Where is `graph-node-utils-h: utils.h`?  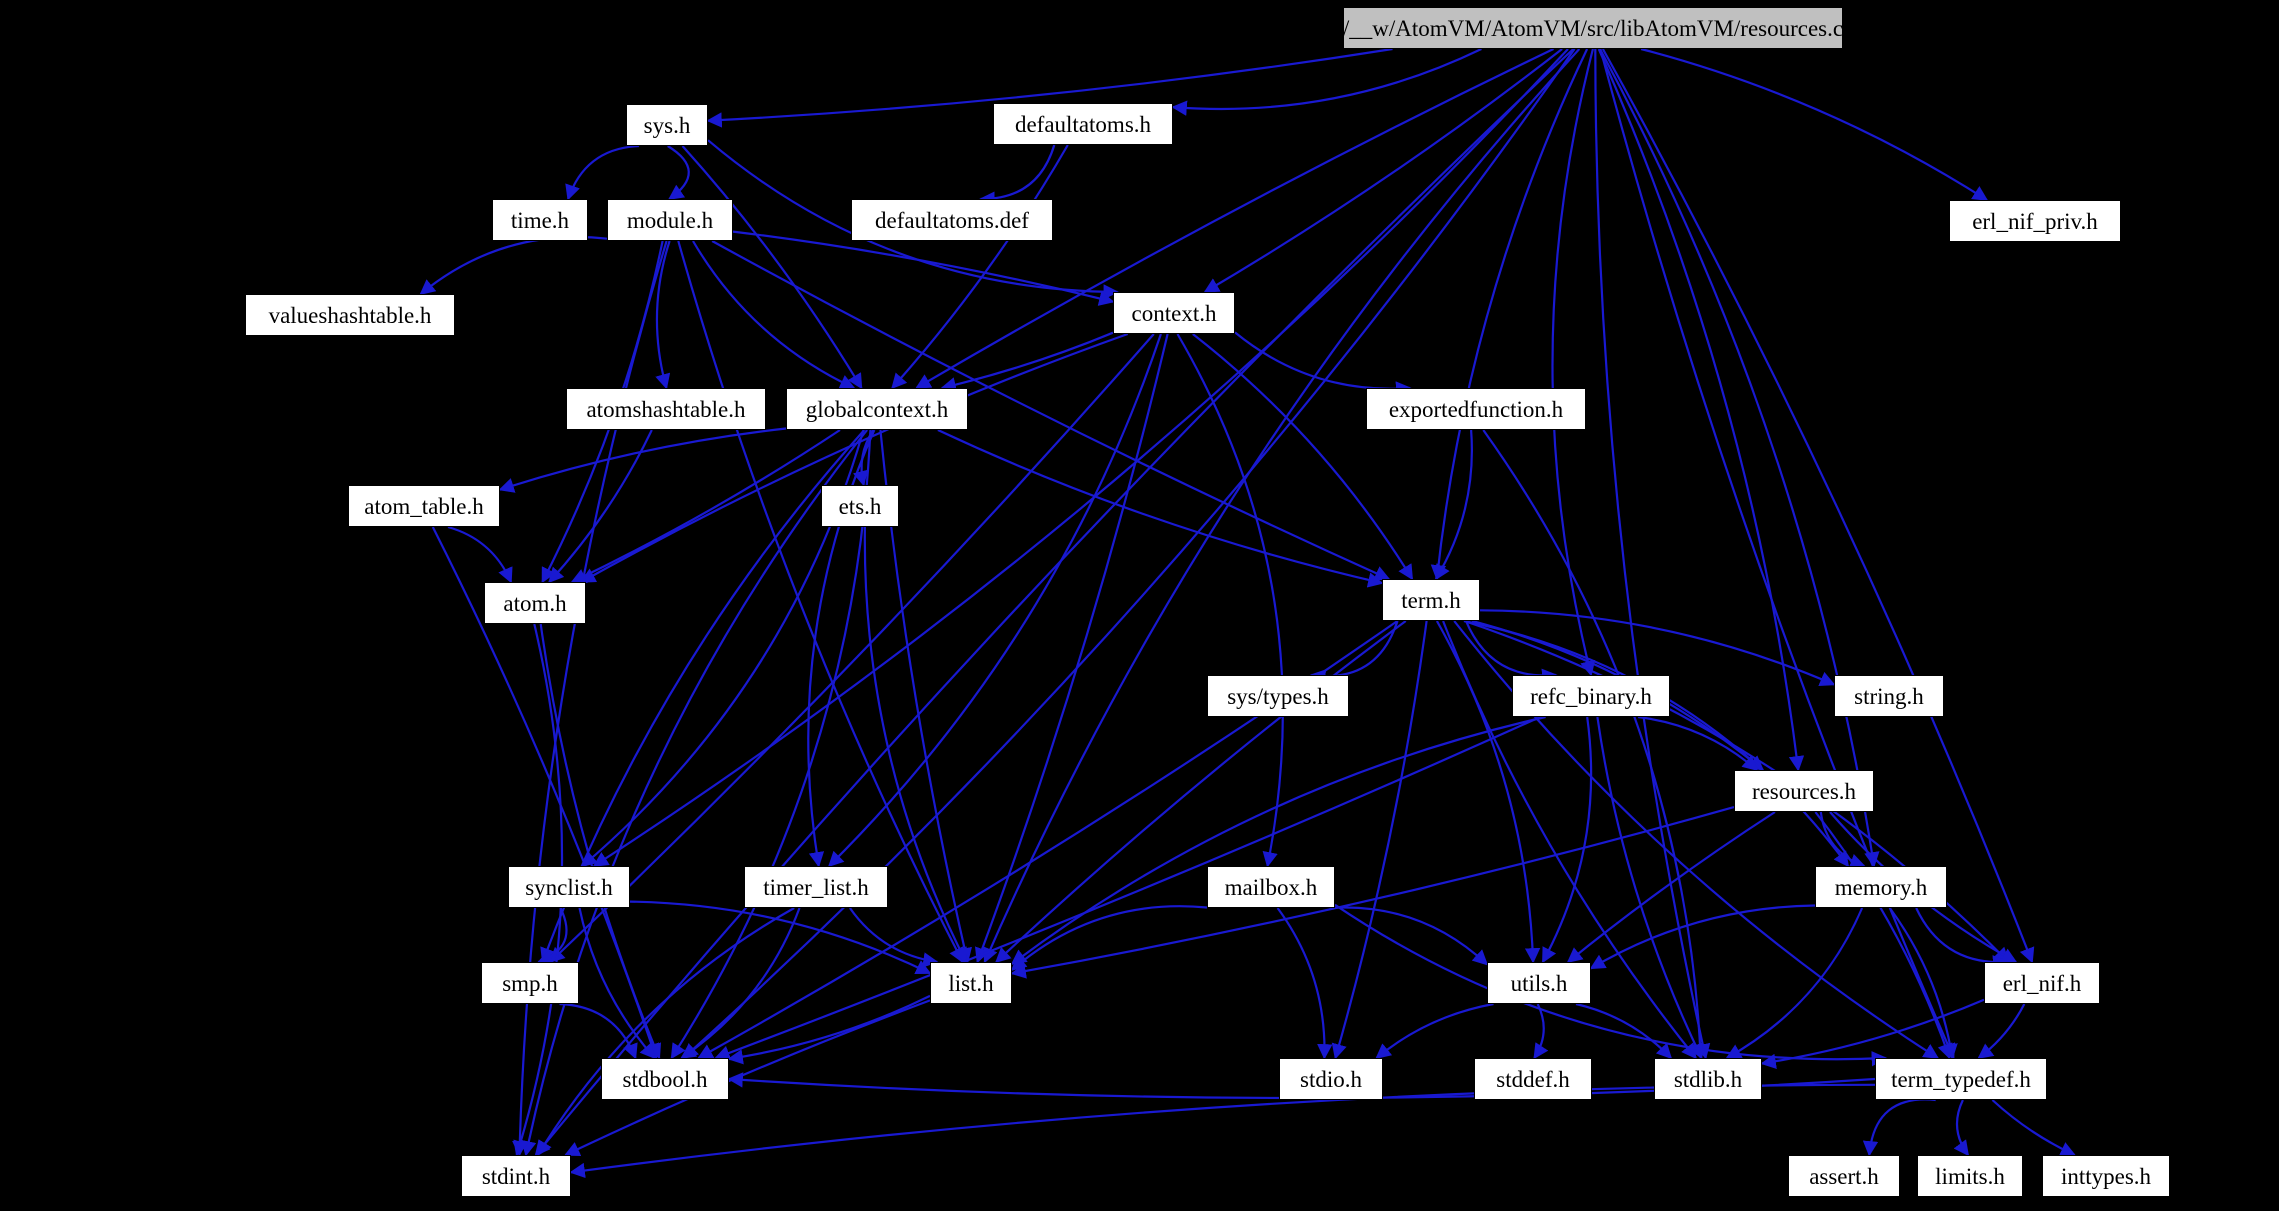
graph-node-utils-h: utils.h is located at coordinates (1539, 983).